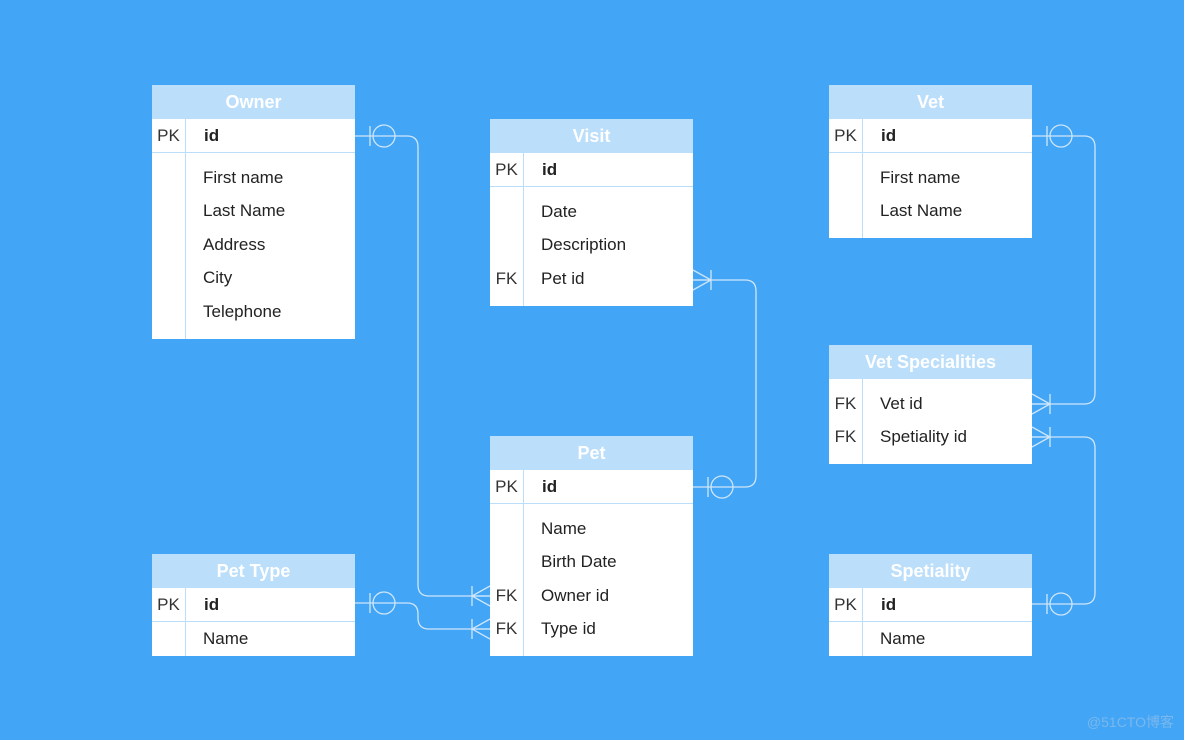 The image size is (1184, 740). Describe the element at coordinates (591, 279) in the screenshot. I see `field-row: FK Pet id` at that location.